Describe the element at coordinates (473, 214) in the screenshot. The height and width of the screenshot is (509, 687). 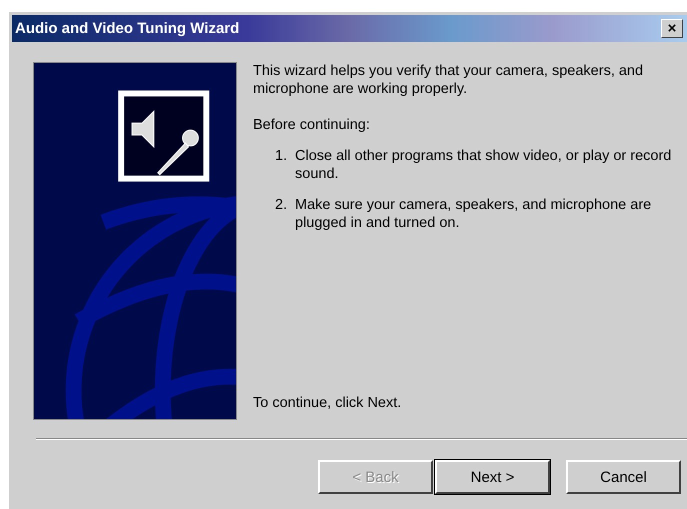
I see `step-text: Make sure your camera, speakers, and microphone are plugged in and turned on.` at that location.